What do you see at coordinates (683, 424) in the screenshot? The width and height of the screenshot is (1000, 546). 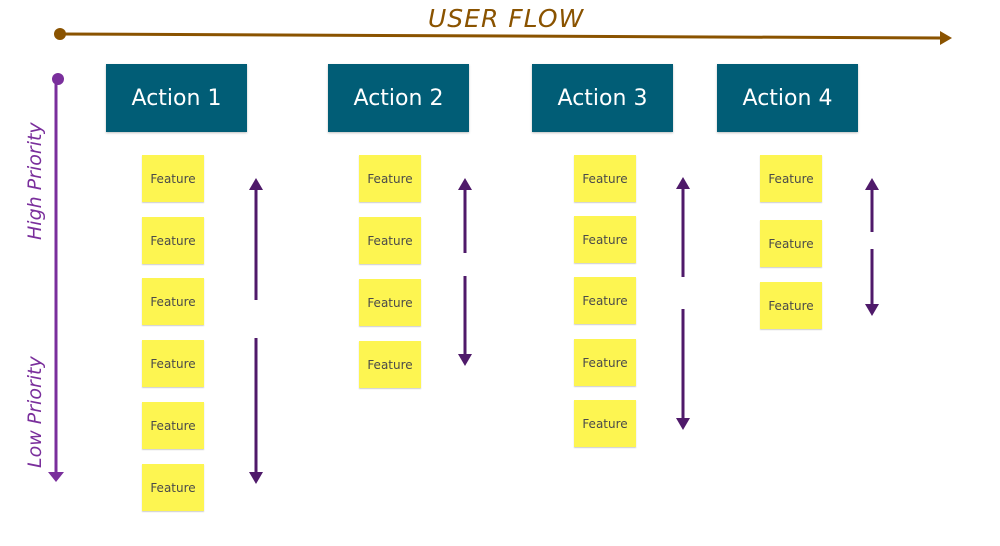 I see `action-3-down-arrowhead` at bounding box center [683, 424].